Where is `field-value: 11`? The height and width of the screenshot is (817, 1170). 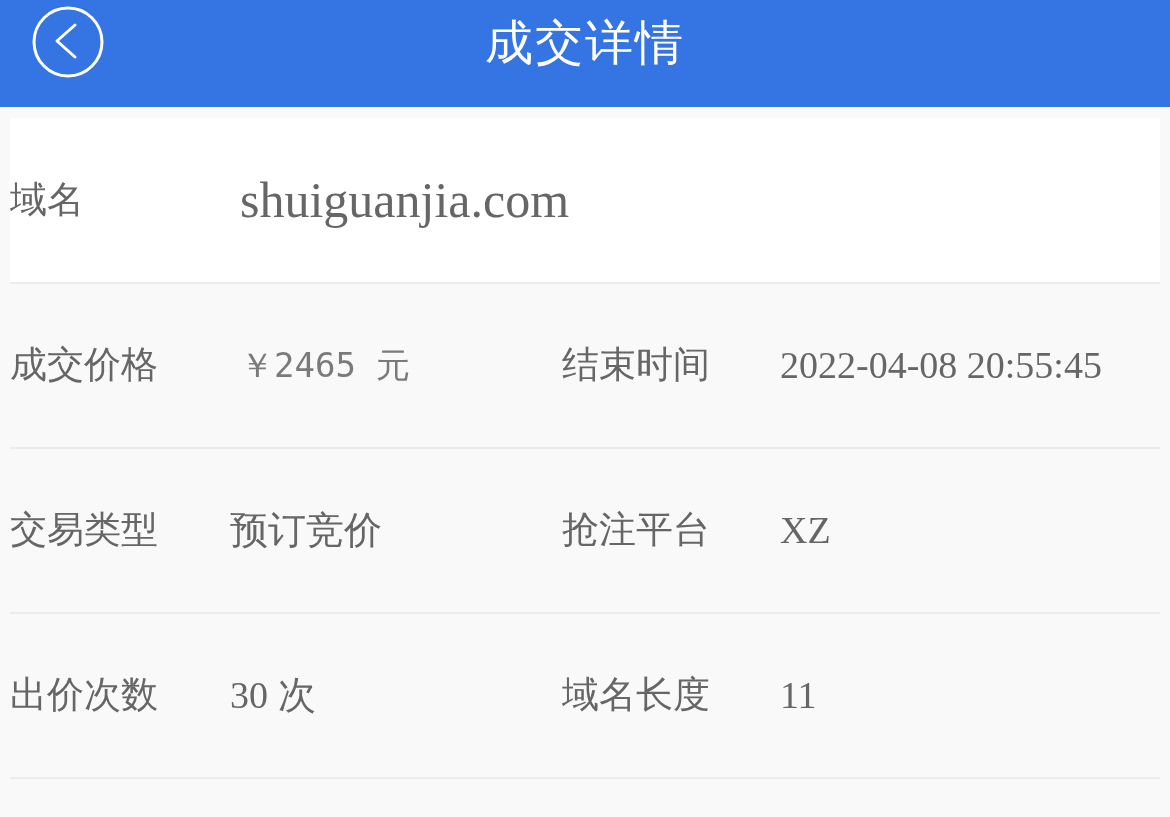 field-value: 11 is located at coordinates (798, 695).